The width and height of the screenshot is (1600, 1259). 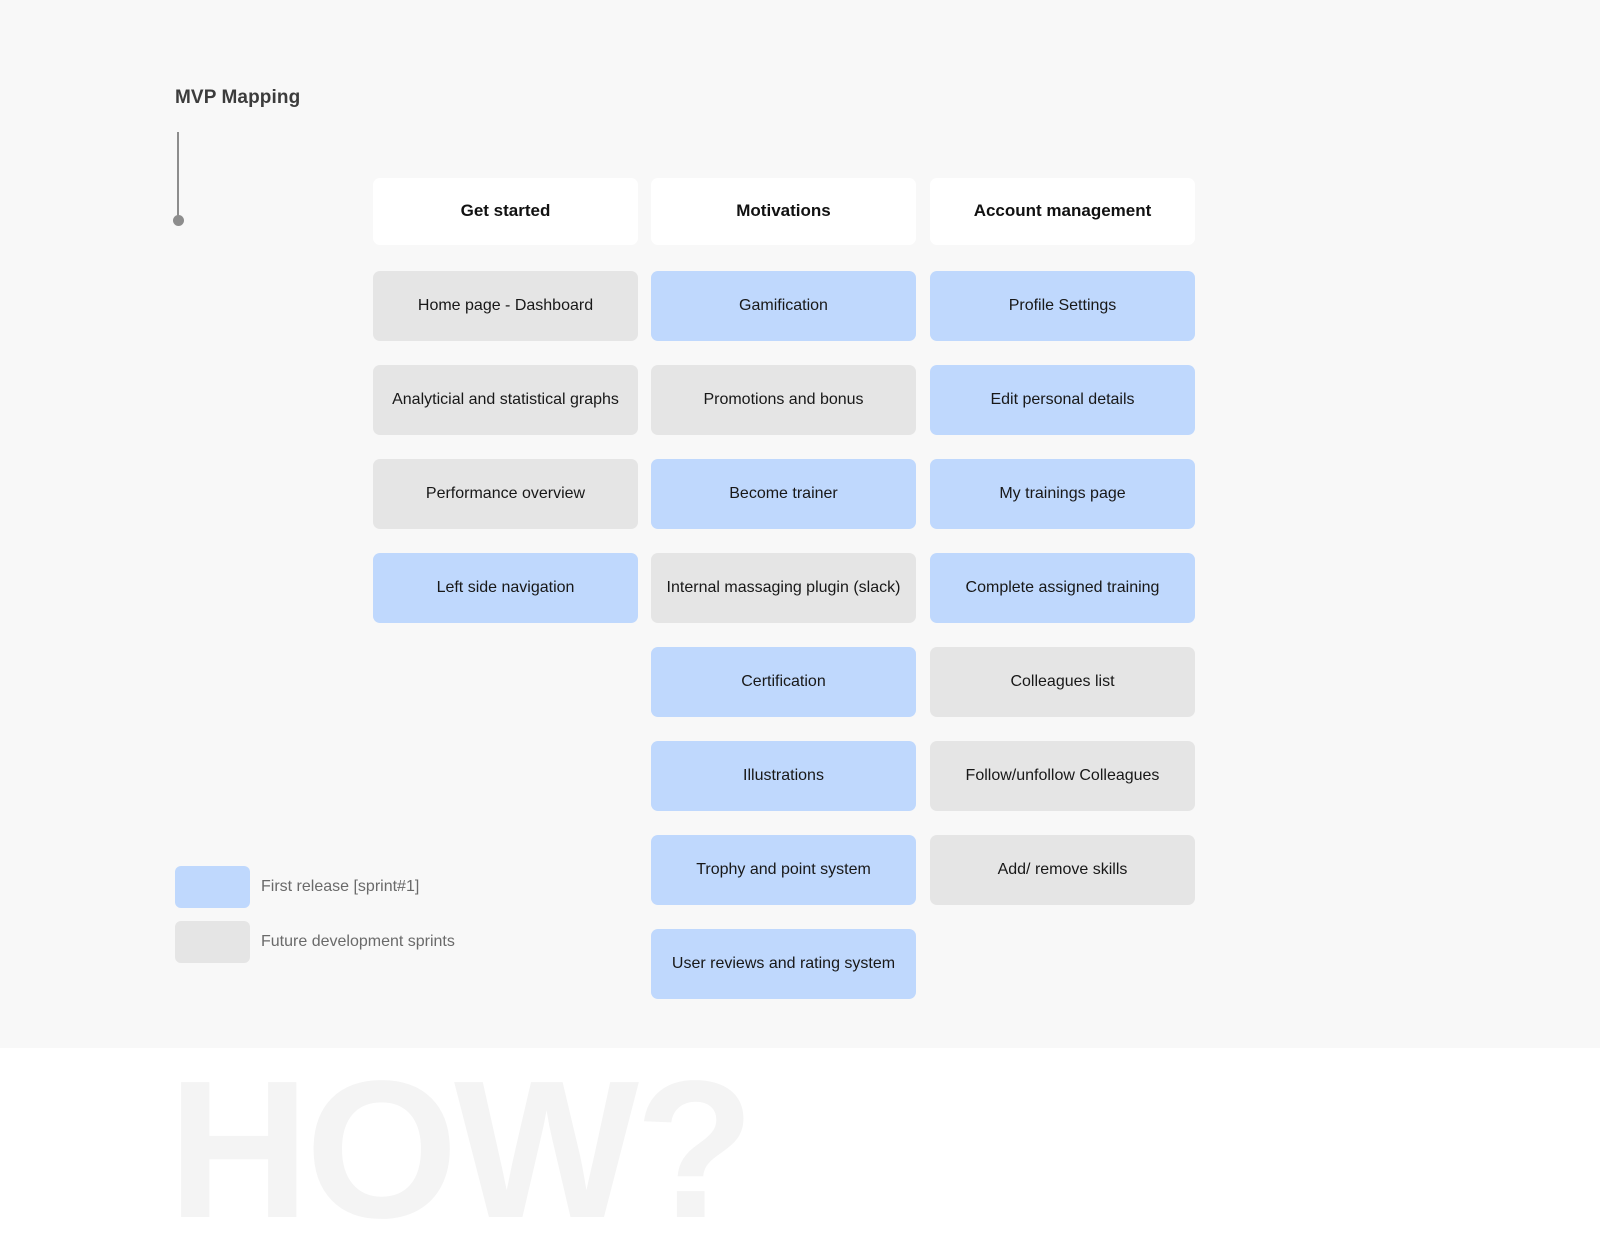 I want to click on column-header: Account management, so click(x=1062, y=211).